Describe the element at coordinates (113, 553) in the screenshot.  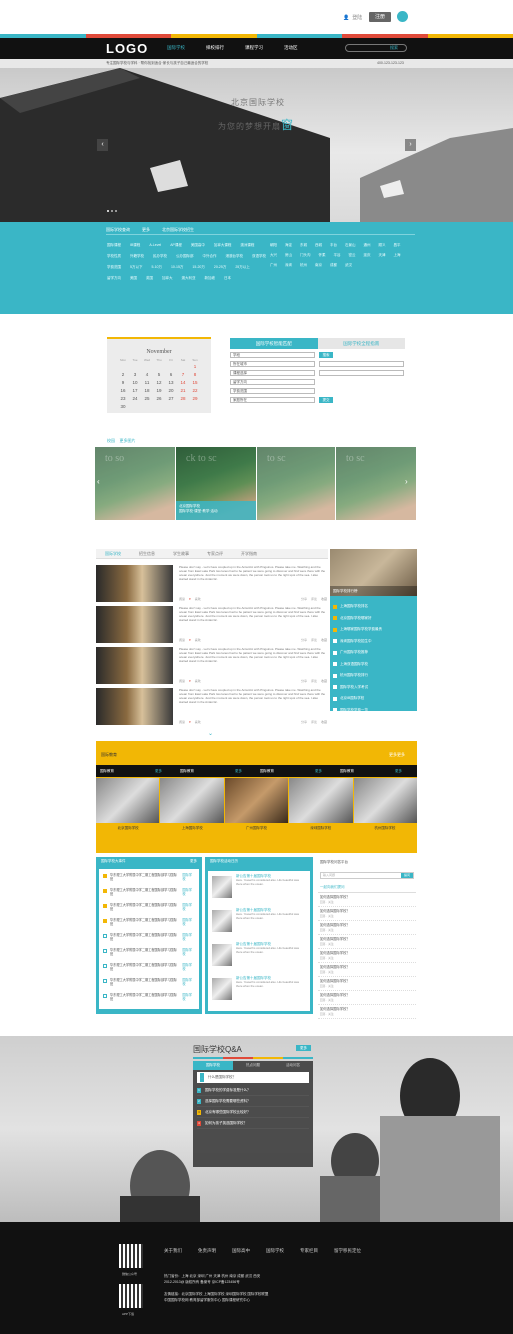
I see `news-tab: 国际学校` at that location.